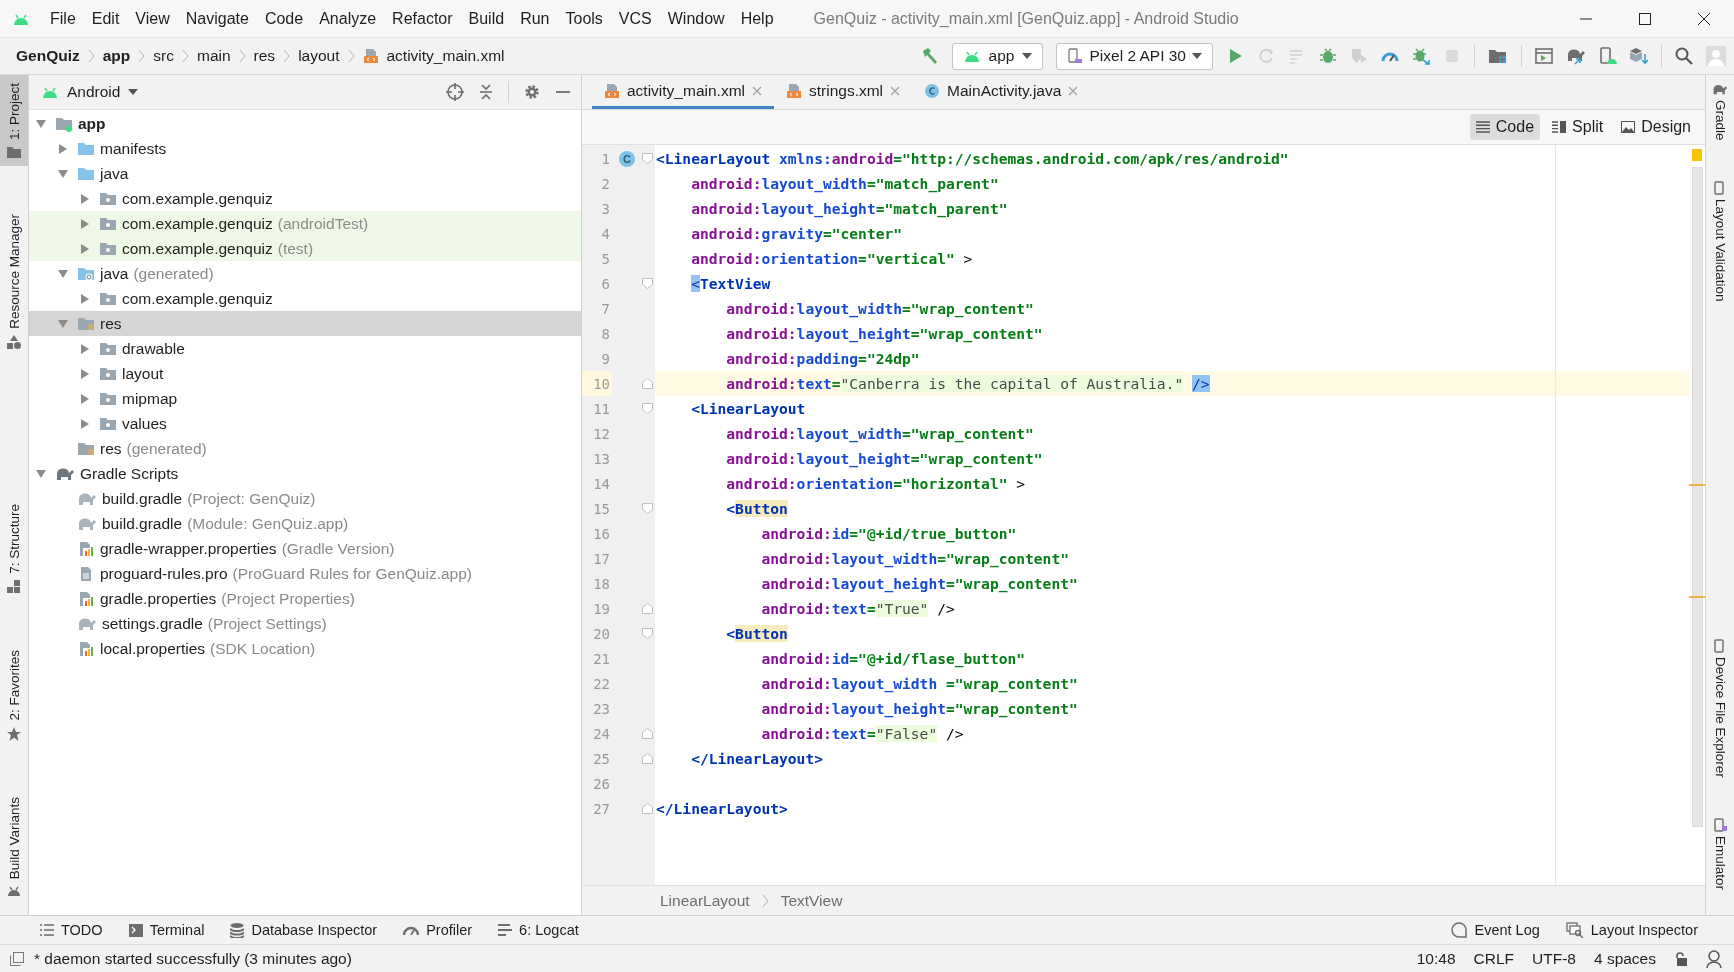 Image resolution: width=1734 pixels, height=972 pixels. What do you see at coordinates (319, 56) in the screenshot?
I see `breadcrumb-item: layout` at bounding box center [319, 56].